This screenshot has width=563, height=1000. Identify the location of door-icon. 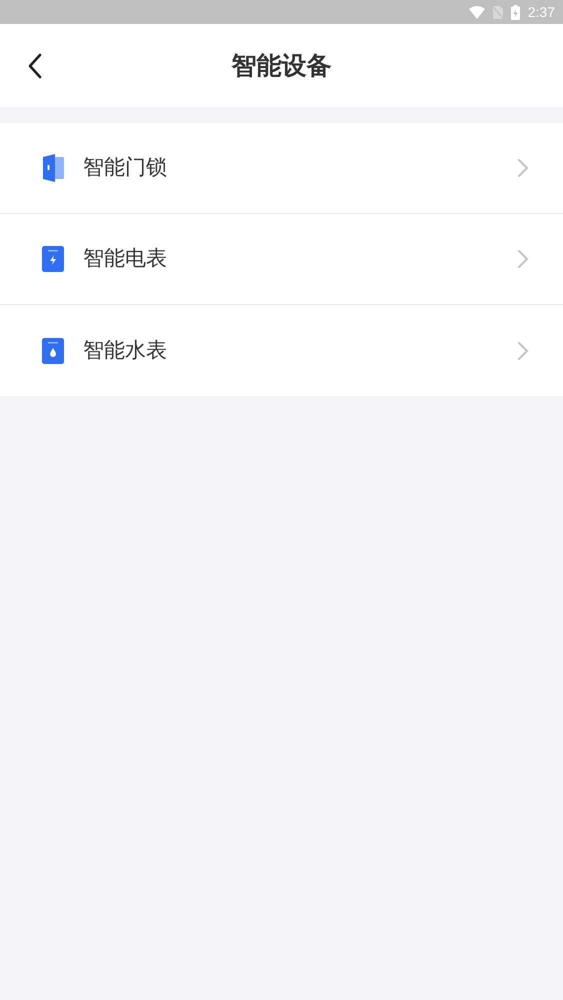
(53, 168).